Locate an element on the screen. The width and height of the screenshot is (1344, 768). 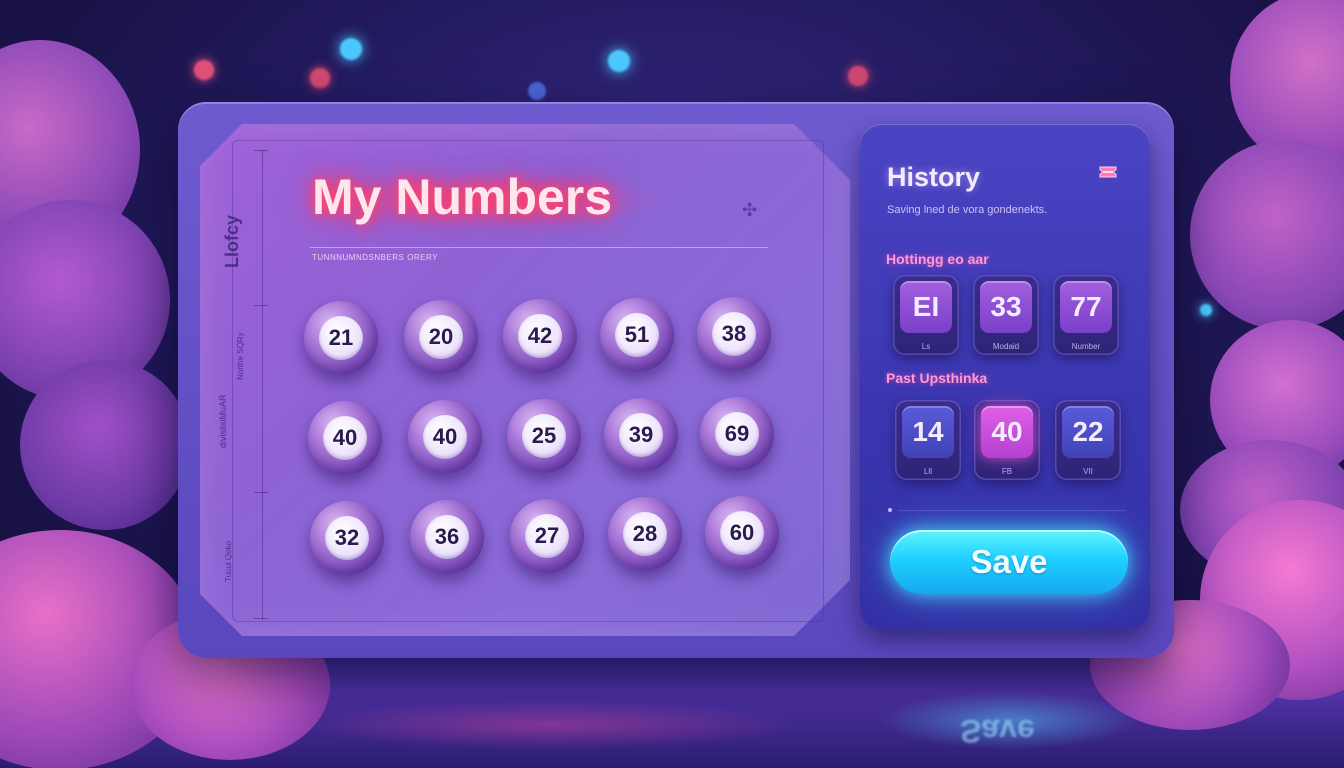
ball-number: 28 is located at coordinates (645, 534).